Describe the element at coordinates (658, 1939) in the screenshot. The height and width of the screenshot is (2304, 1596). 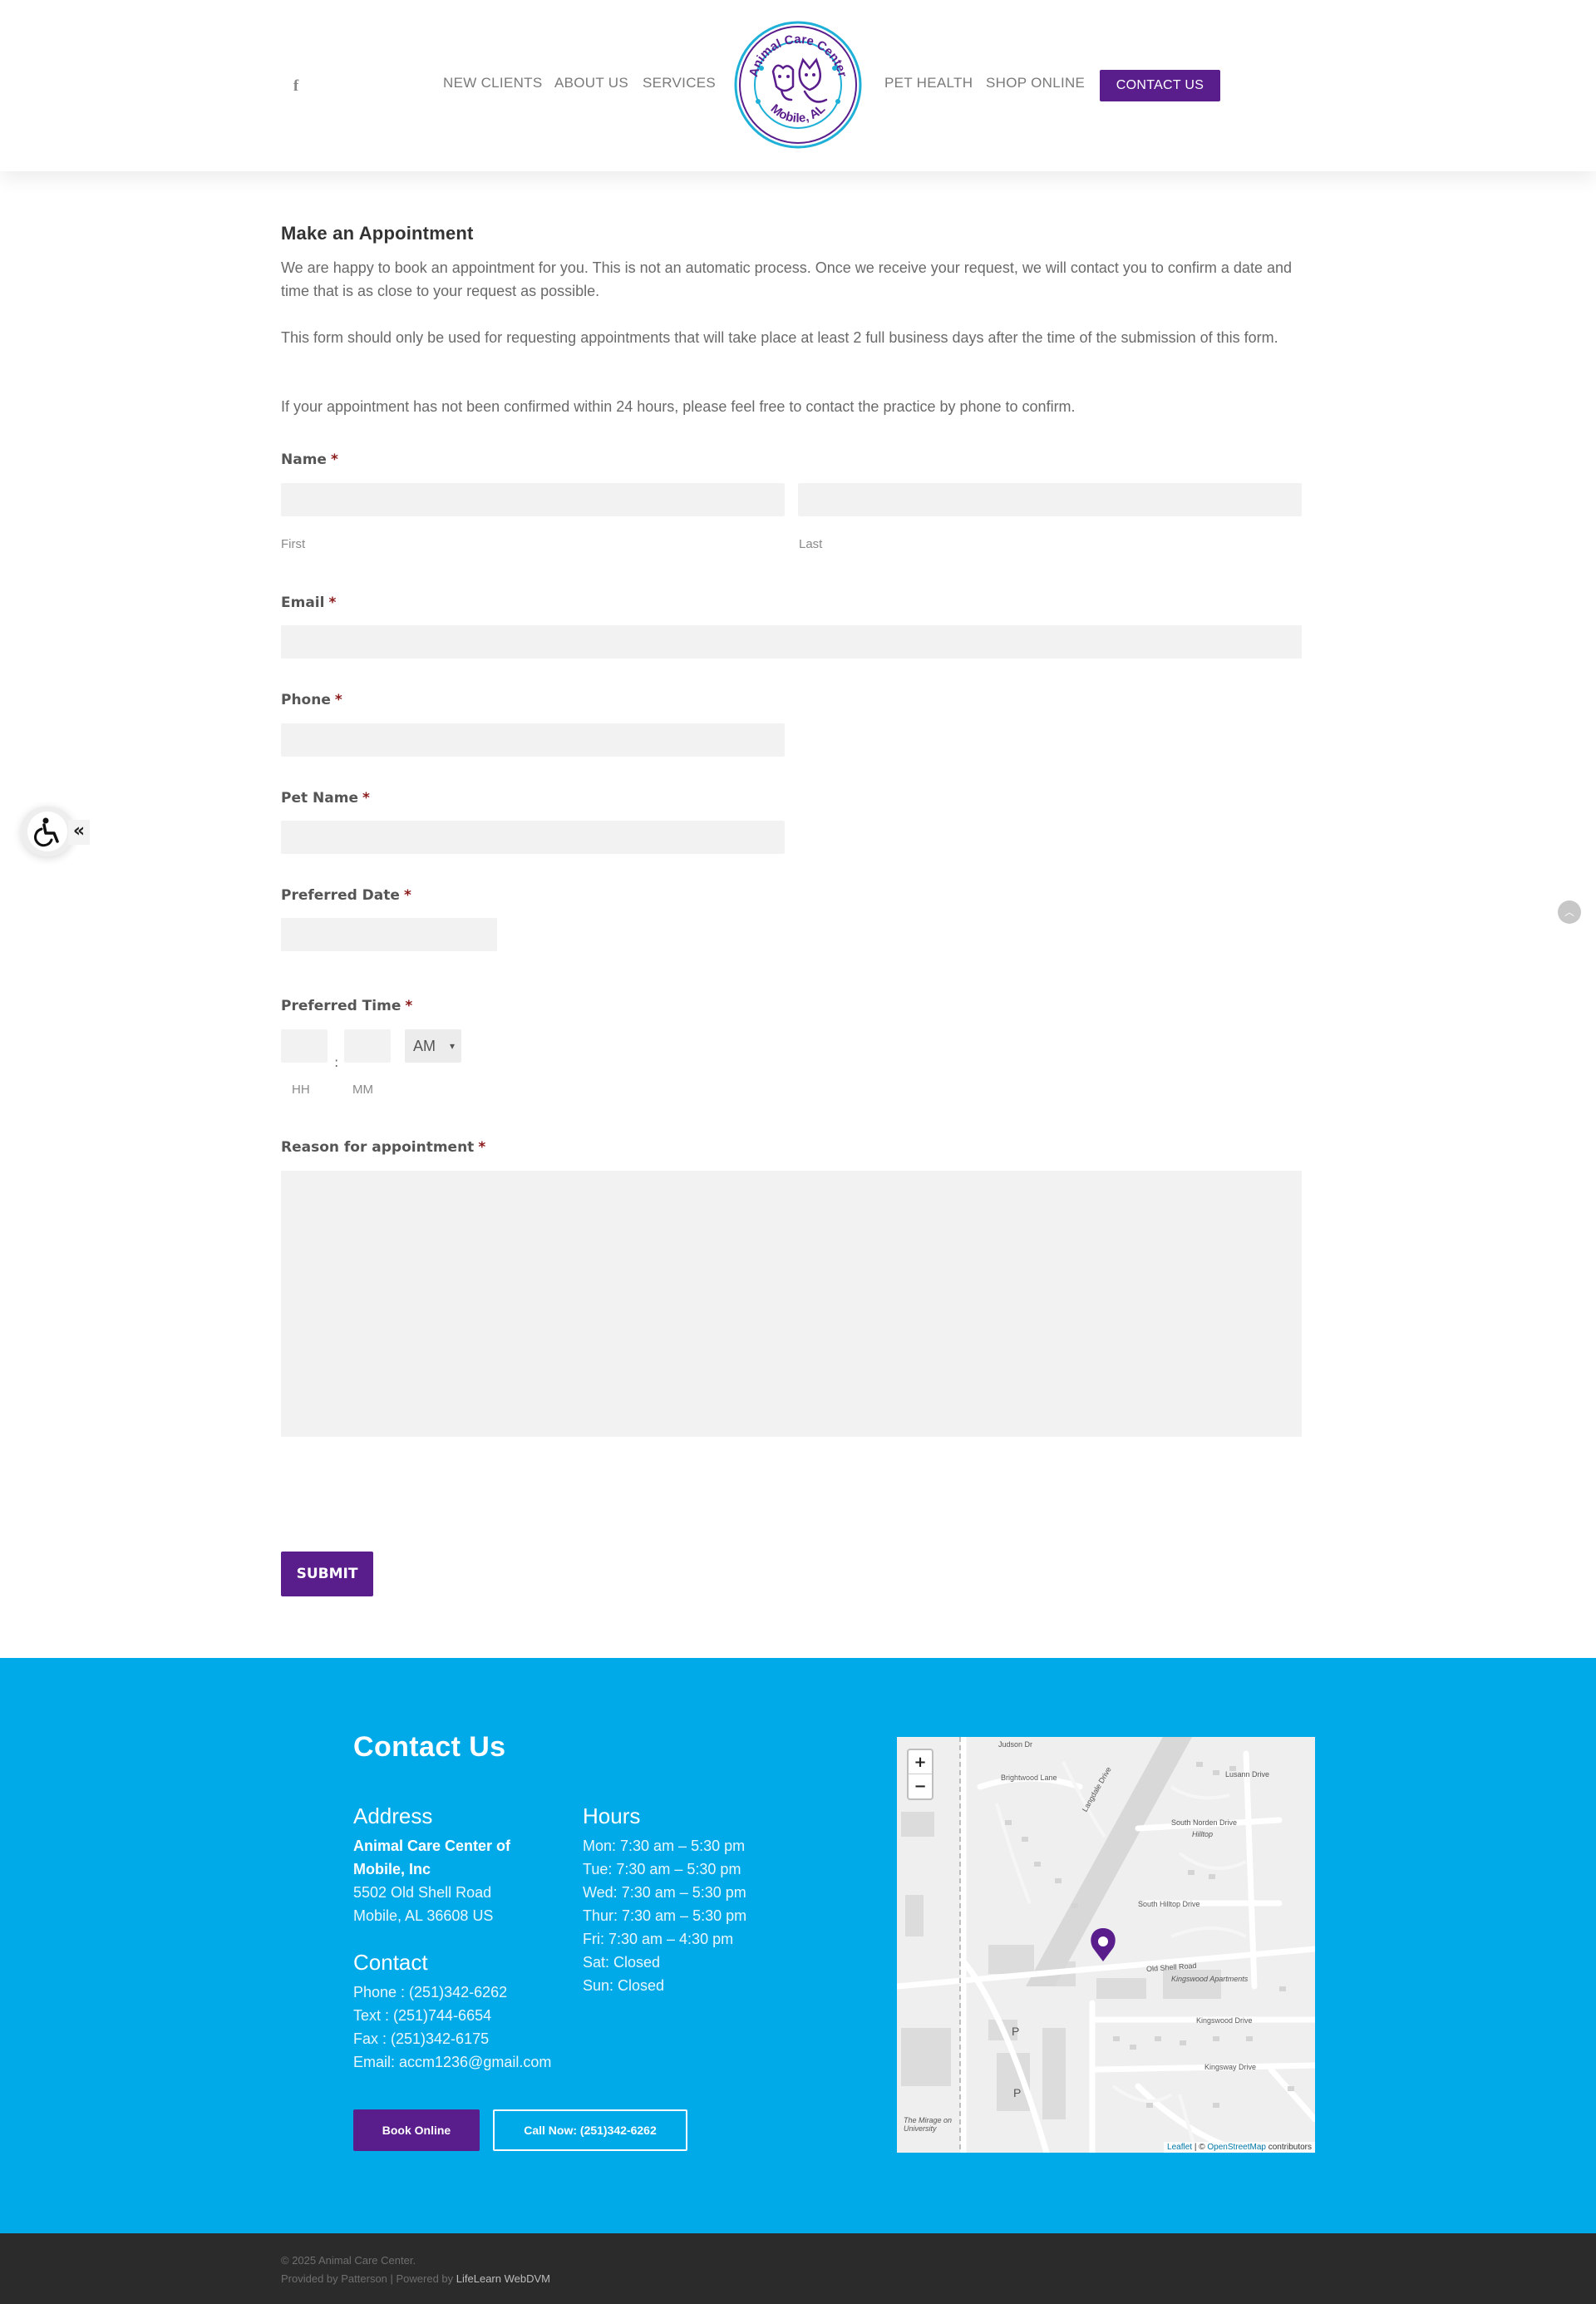
I see `hours-fri: Fri: 7:30 am – 4:30 pm` at that location.